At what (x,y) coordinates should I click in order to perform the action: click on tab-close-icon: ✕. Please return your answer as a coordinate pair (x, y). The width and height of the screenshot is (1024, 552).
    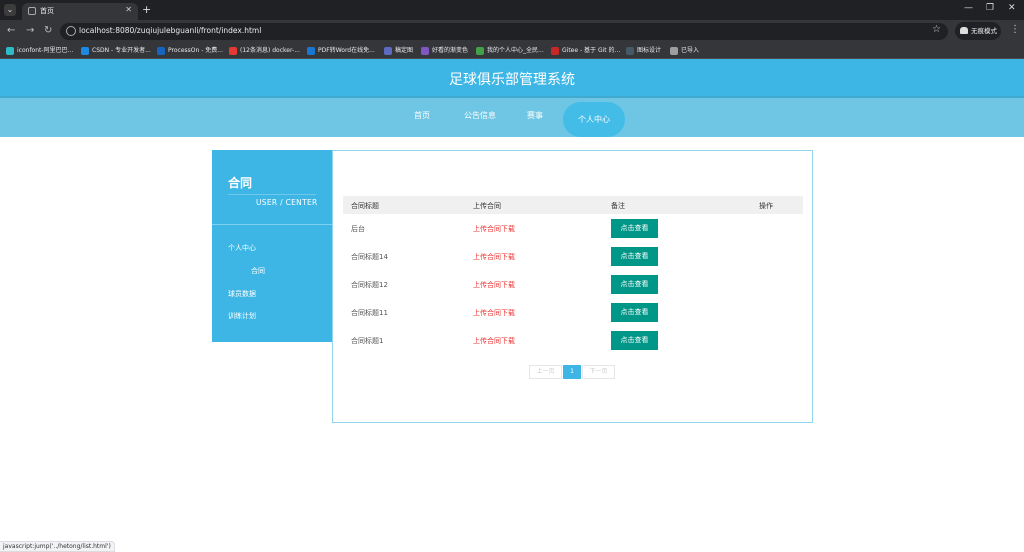
    Looking at the image, I should click on (128, 9).